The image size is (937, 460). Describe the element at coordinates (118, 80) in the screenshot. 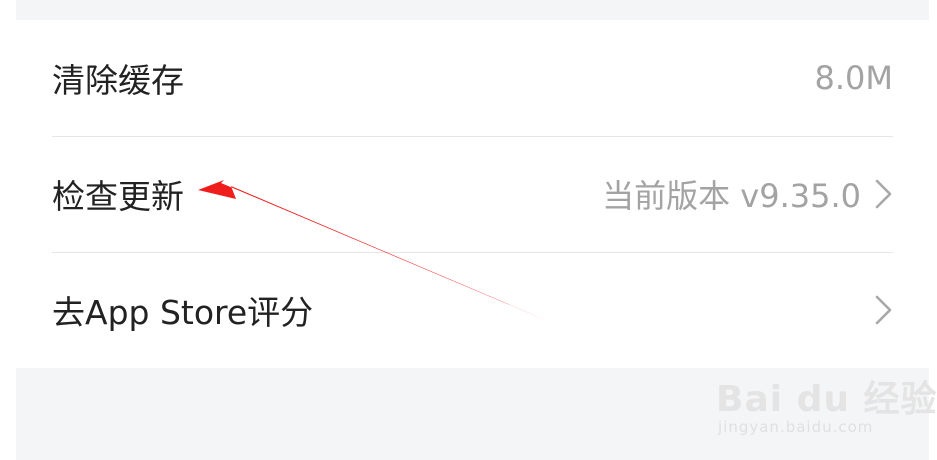

I see `clear-cache-label: 清除缓存` at that location.